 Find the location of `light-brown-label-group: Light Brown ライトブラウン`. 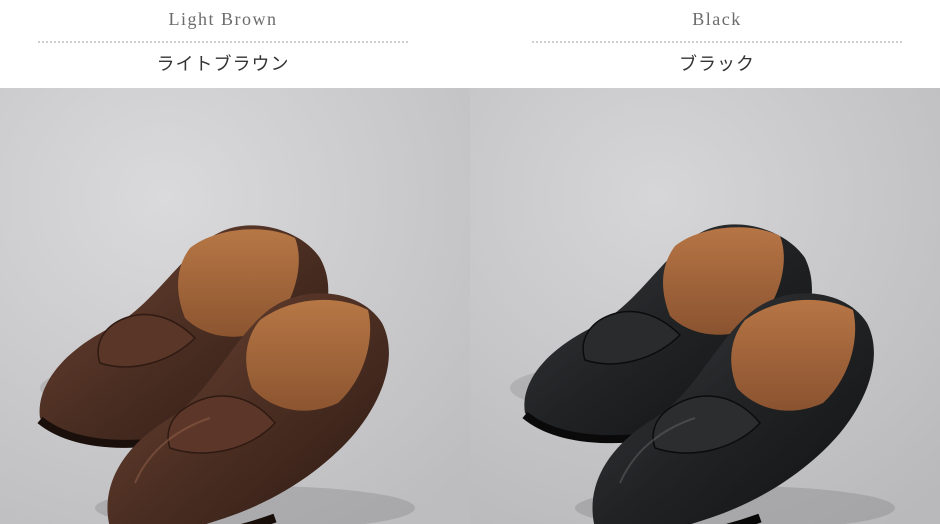

light-brown-label-group: Light Brown ライトブラウン is located at coordinates (223, 44).